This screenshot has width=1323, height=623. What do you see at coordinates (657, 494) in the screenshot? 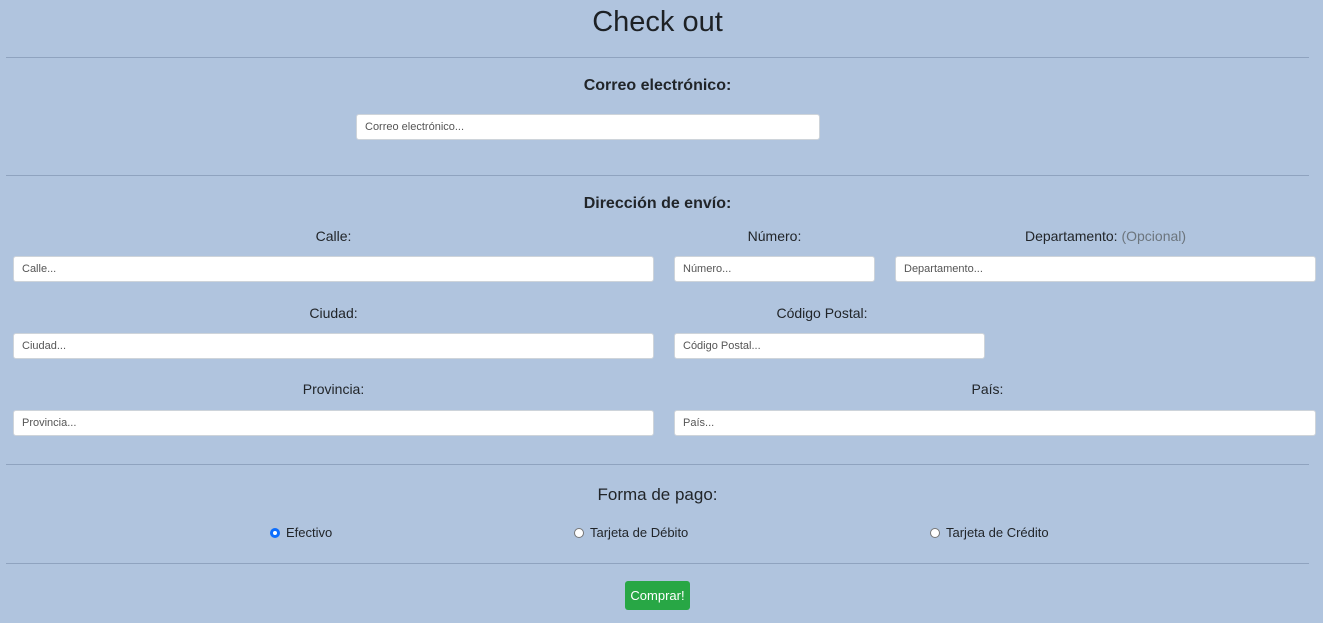
I see `payment-heading: Forma de pago:` at bounding box center [657, 494].